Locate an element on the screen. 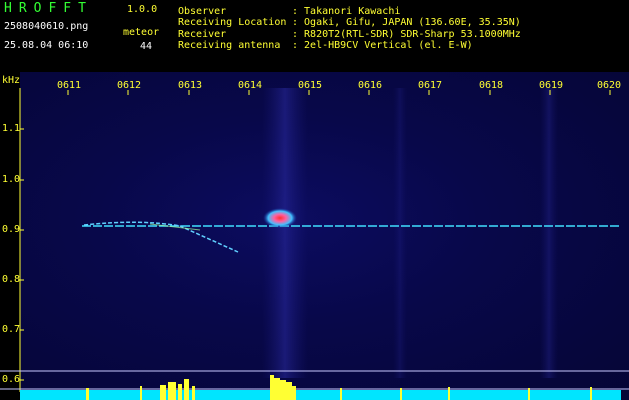 This screenshot has width=629, height=400. x-tick-label: 0613 is located at coordinates (190, 85).